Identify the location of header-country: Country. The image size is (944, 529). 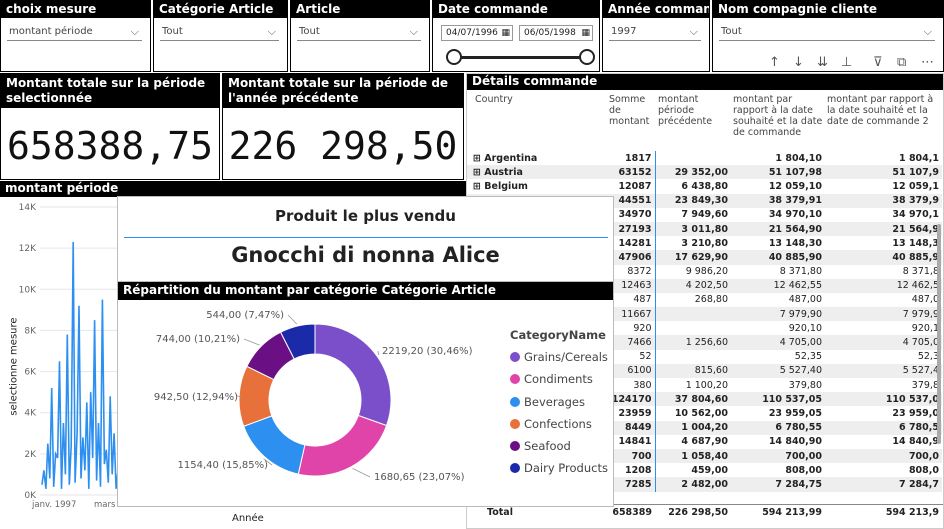
(535, 99).